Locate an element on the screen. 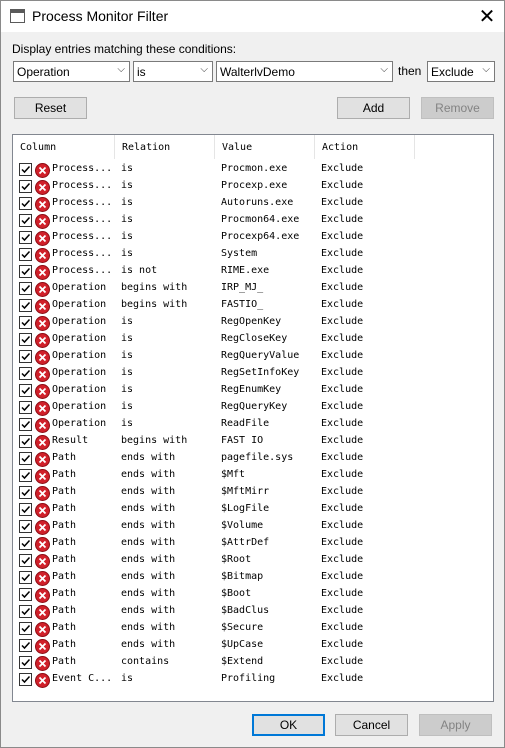  cell-column: Path is located at coordinates (64, 661).